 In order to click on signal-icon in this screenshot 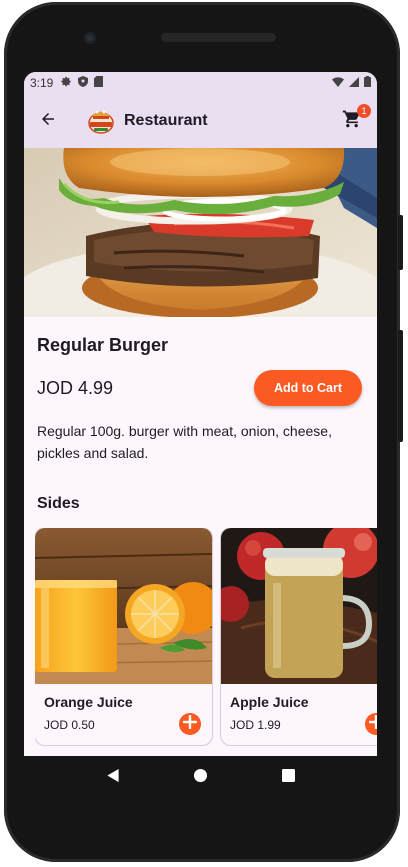, I will do `click(354, 83)`.